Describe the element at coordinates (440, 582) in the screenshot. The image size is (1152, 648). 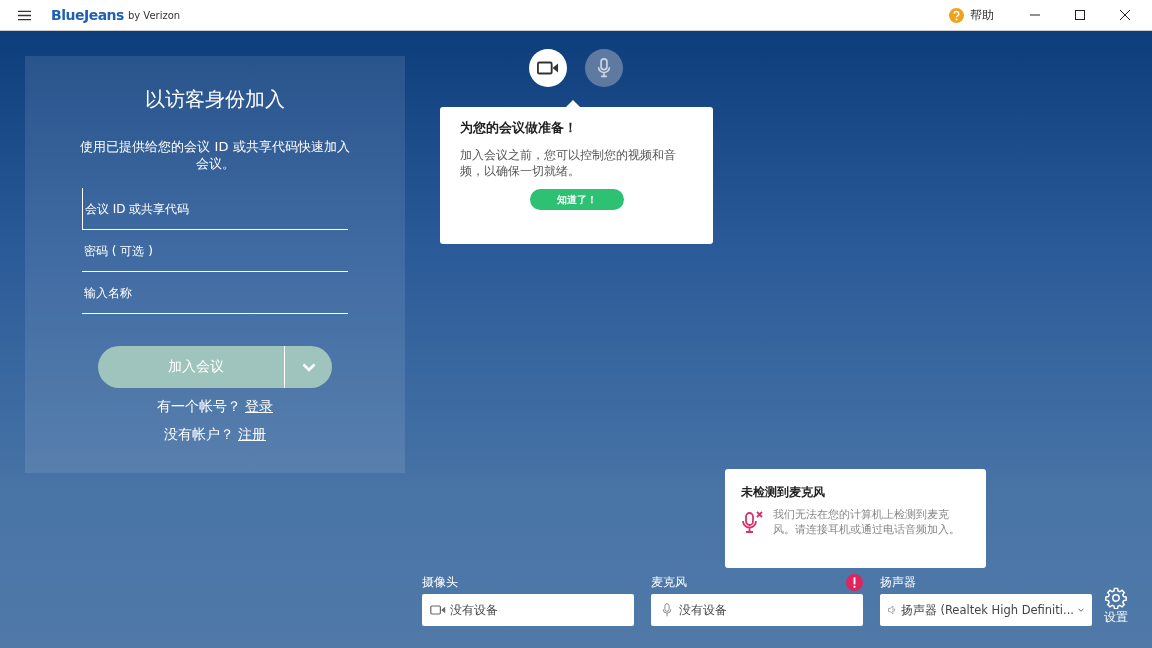
I see `device-label: 摄像头` at that location.